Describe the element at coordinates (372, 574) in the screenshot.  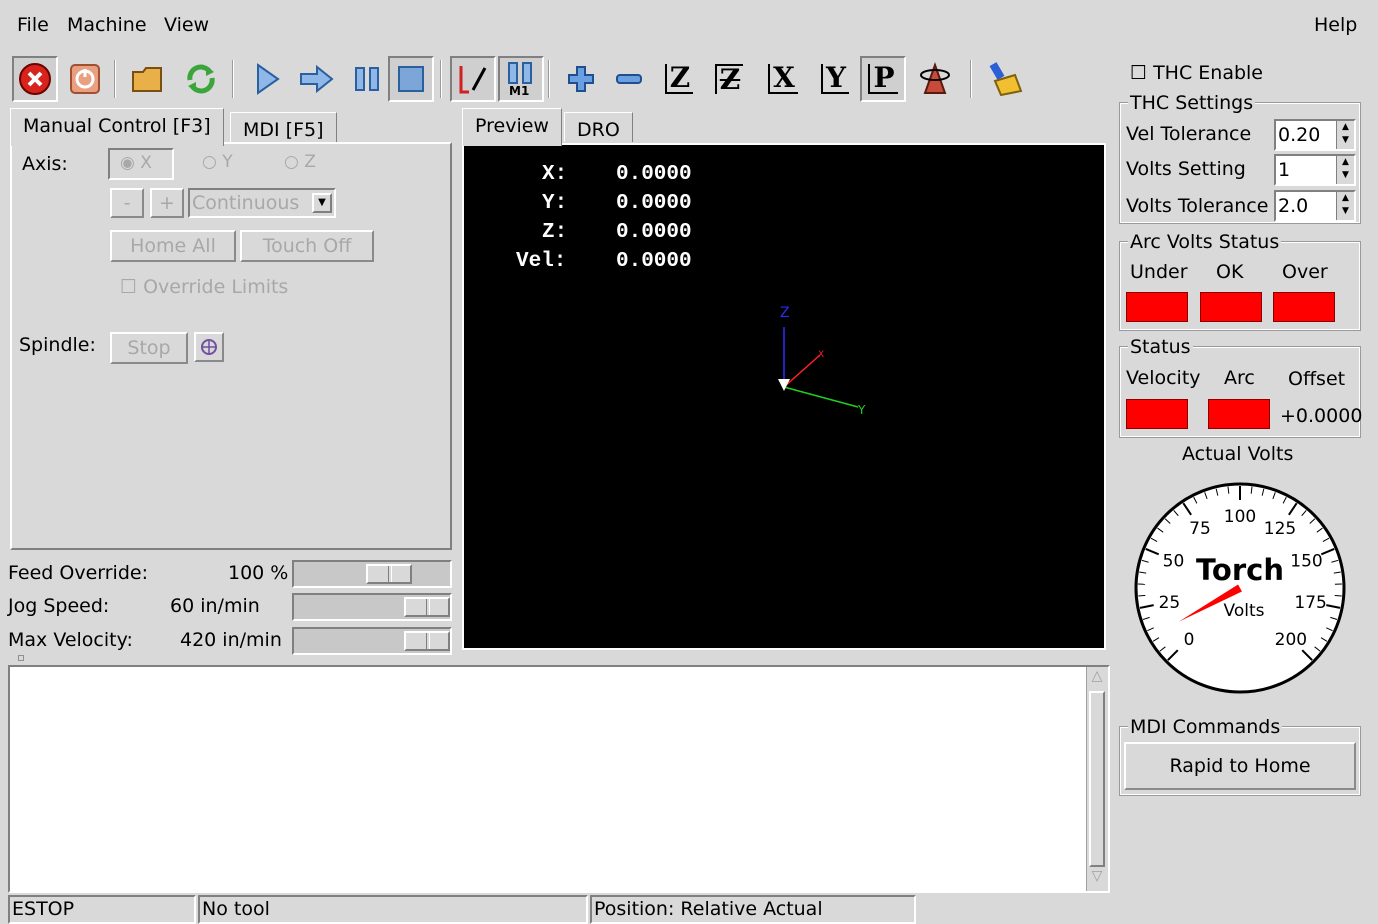
I see `feed-override-slider` at that location.